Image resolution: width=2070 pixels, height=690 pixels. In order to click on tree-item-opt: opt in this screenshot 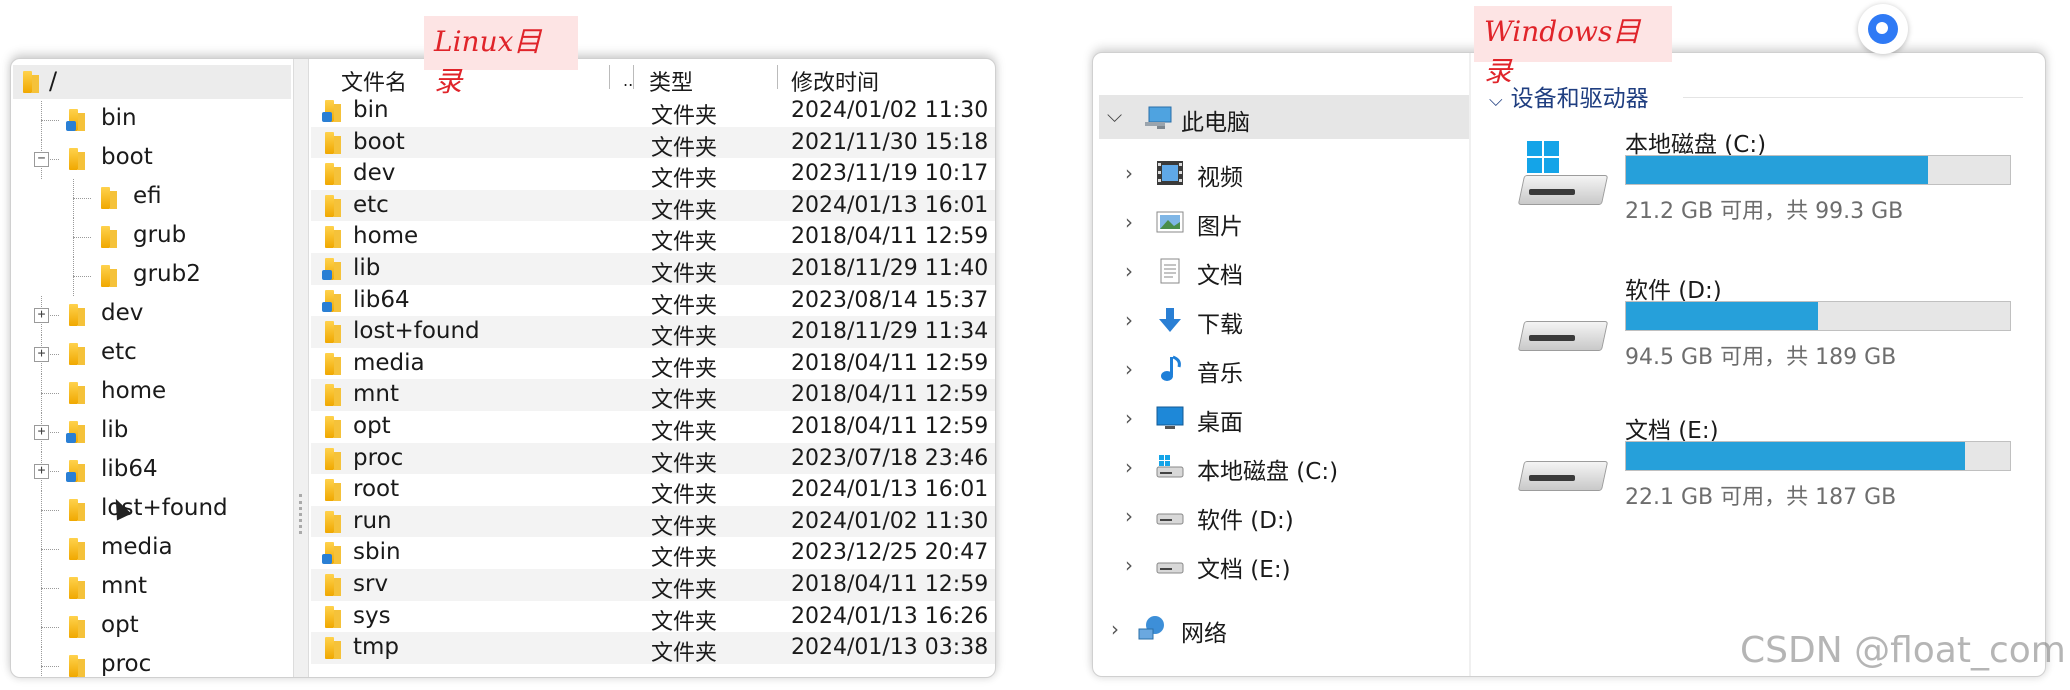, I will do `click(151, 627)`.